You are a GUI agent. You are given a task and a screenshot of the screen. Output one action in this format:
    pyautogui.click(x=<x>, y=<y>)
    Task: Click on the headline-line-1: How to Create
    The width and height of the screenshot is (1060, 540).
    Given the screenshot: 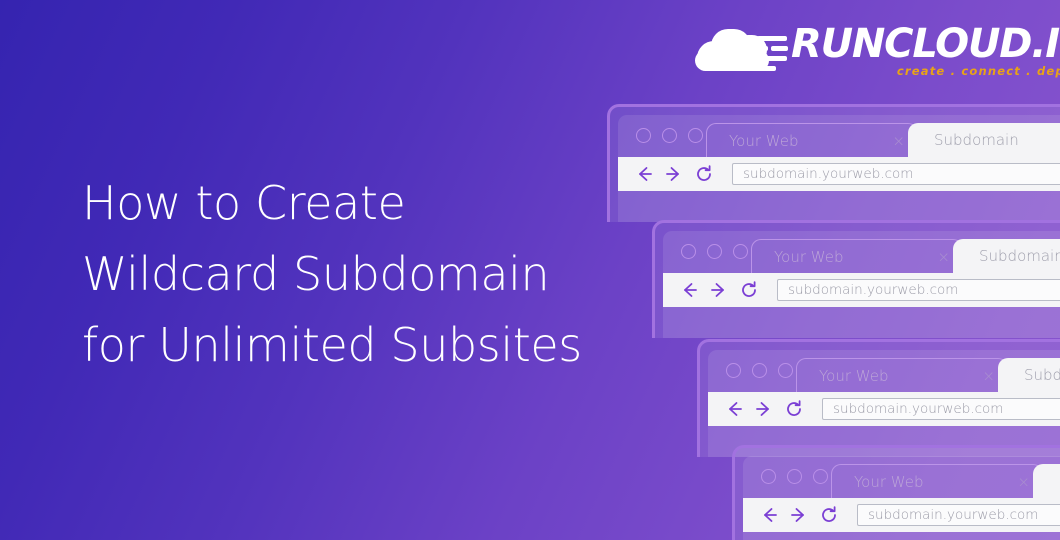 What is the action you would take?
    pyautogui.click(x=244, y=203)
    